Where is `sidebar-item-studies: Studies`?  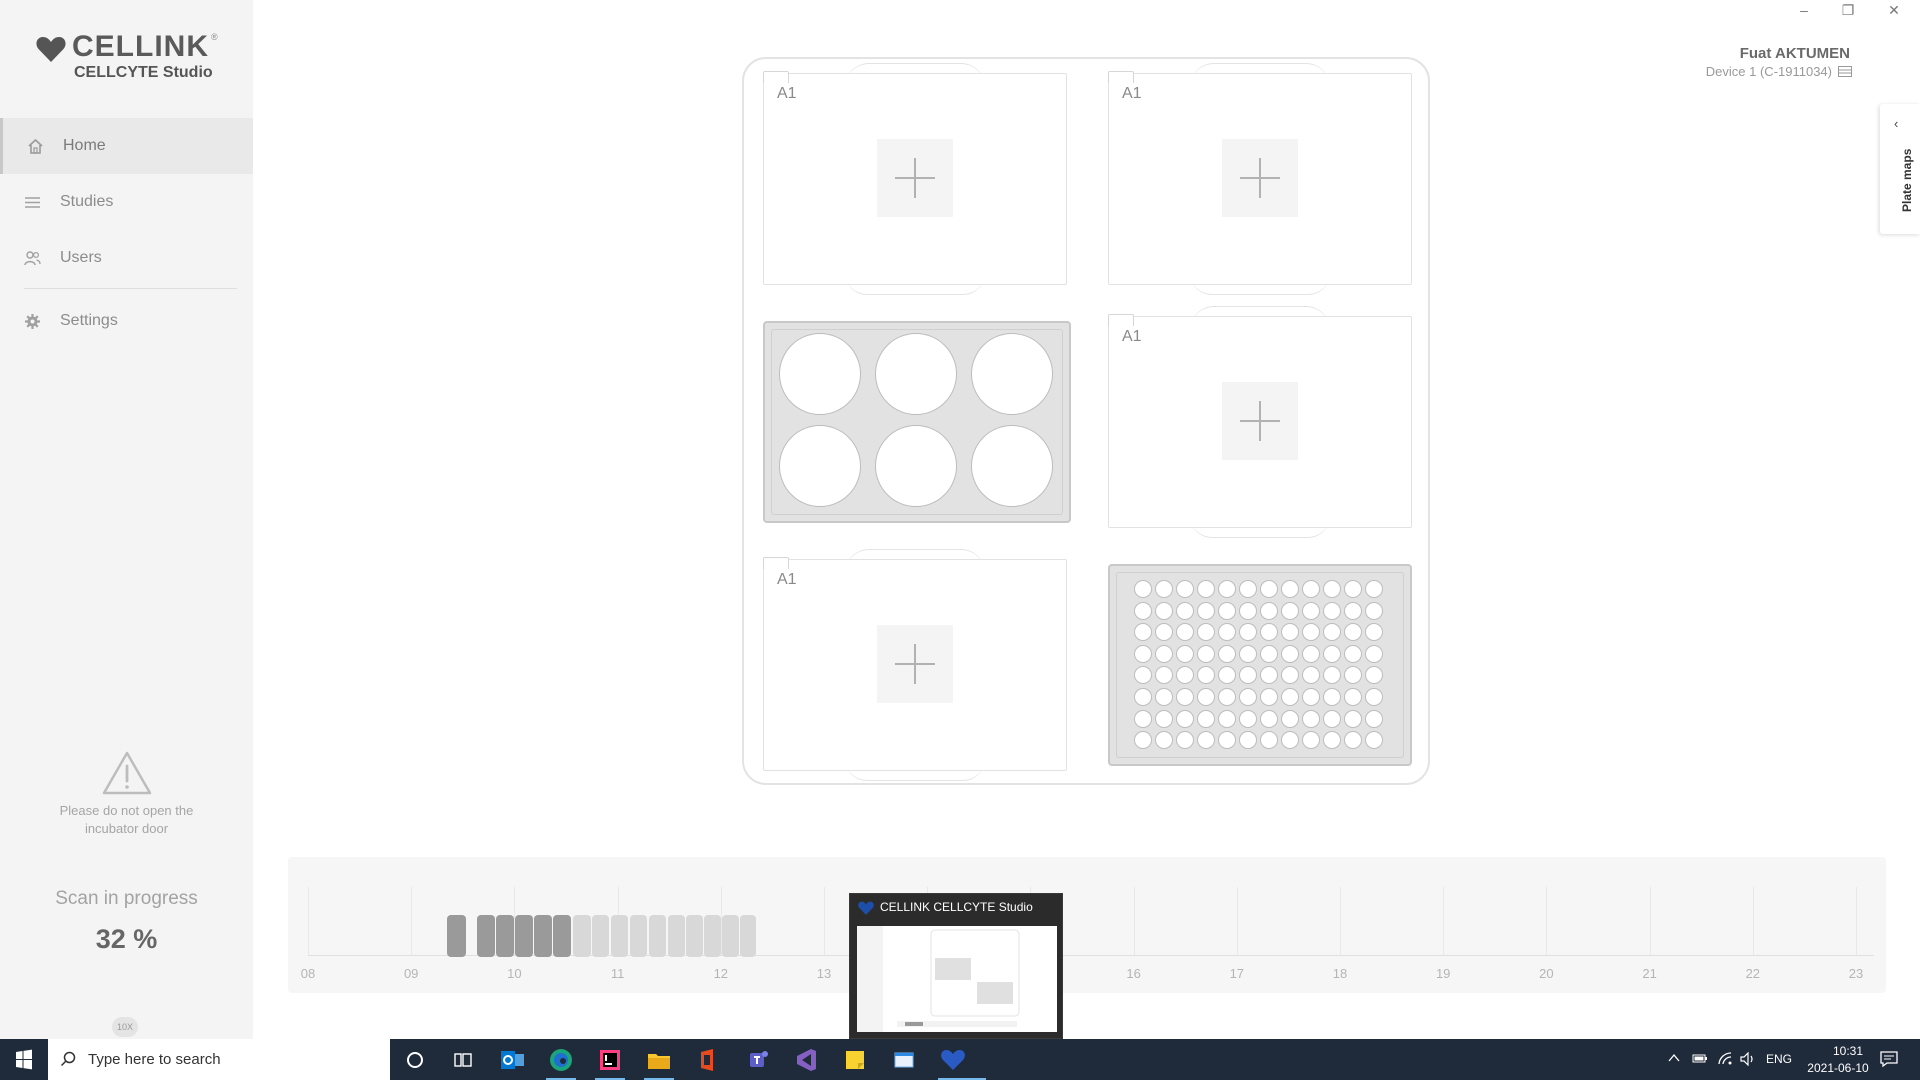
sidebar-item-studies: Studies is located at coordinates (126, 202).